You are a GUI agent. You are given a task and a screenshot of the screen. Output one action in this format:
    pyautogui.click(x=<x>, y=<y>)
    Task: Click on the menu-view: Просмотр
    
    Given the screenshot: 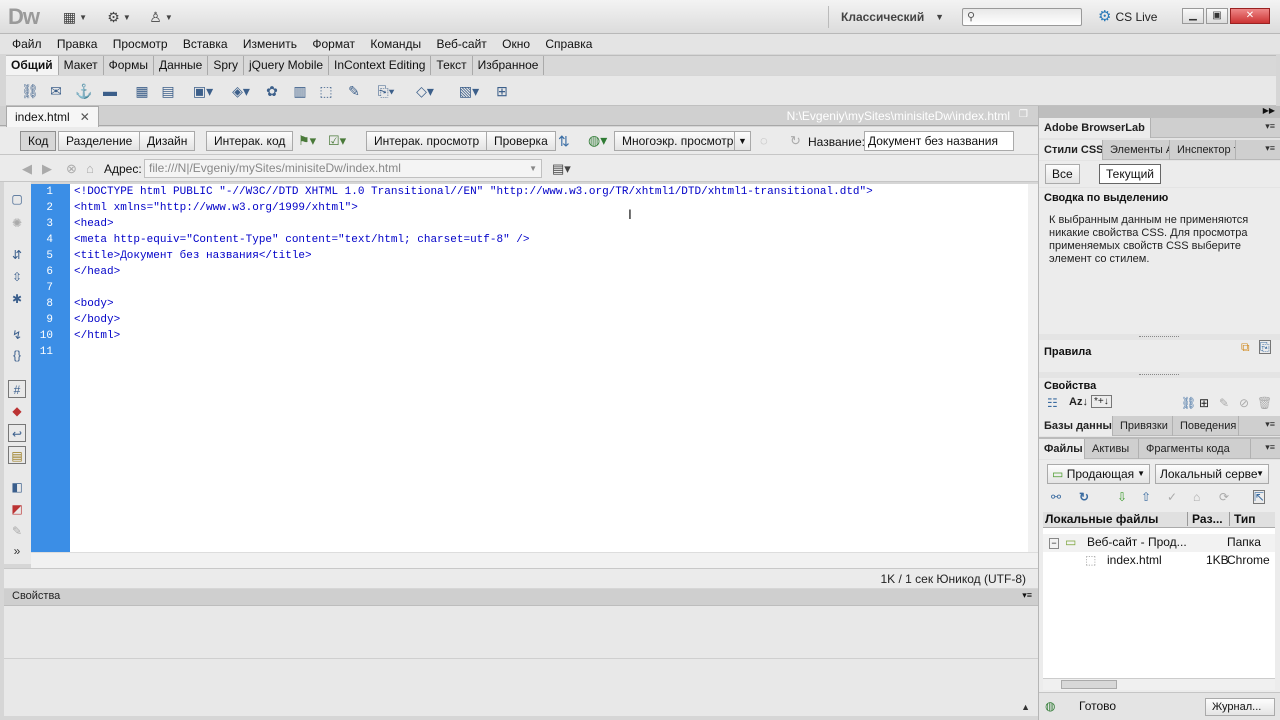 What is the action you would take?
    pyautogui.click(x=140, y=44)
    